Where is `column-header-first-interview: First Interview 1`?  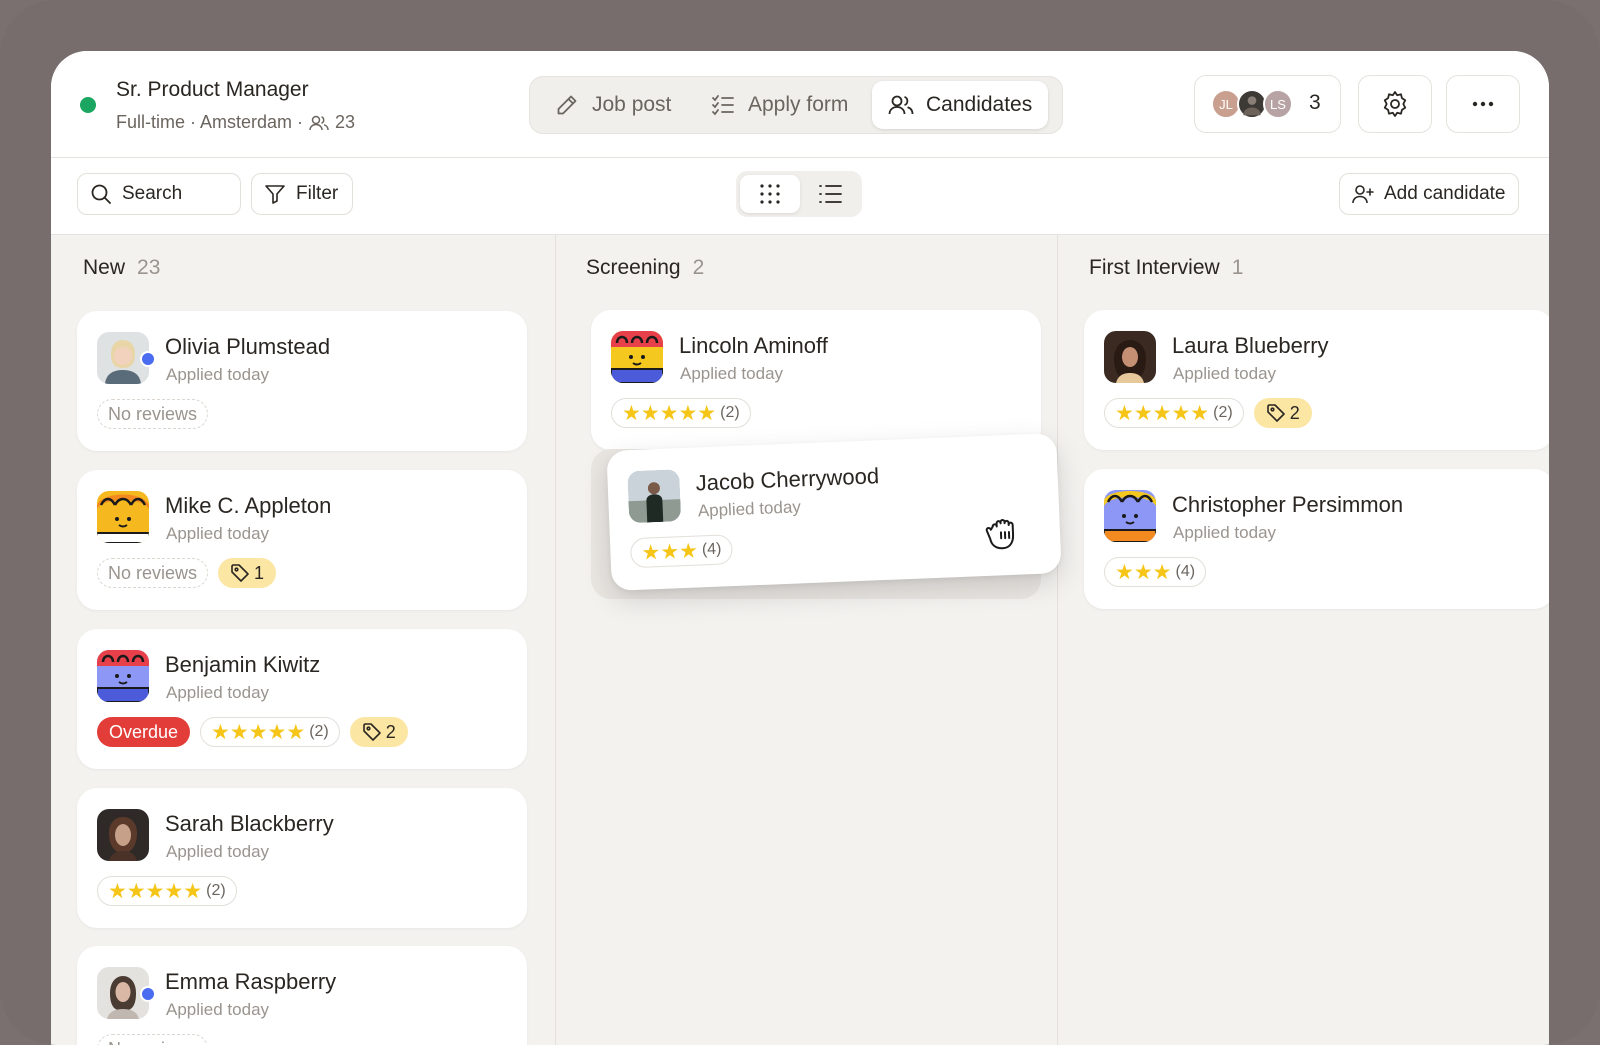 column-header-first-interview: First Interview 1 is located at coordinates (1166, 268).